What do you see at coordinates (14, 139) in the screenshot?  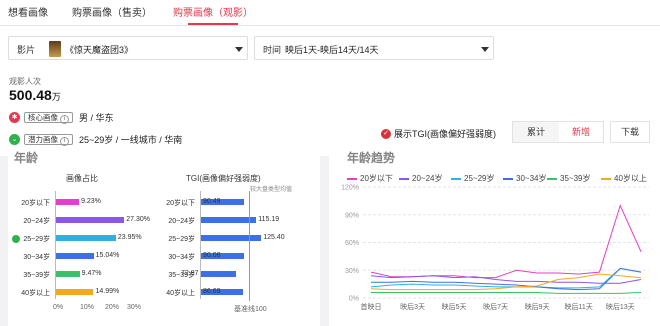 I see `potential-icon: ⌄` at bounding box center [14, 139].